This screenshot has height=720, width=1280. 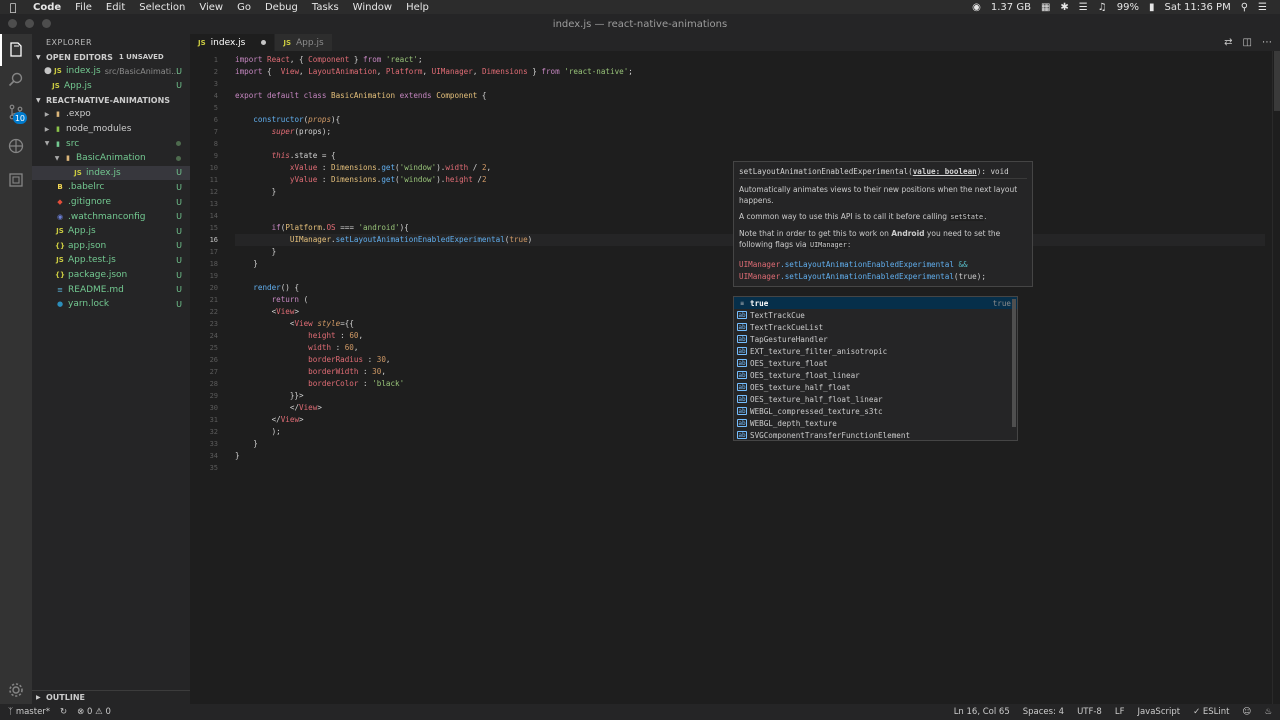 I want to click on outline-header: ▶ OUTLINE, so click(x=111, y=697).